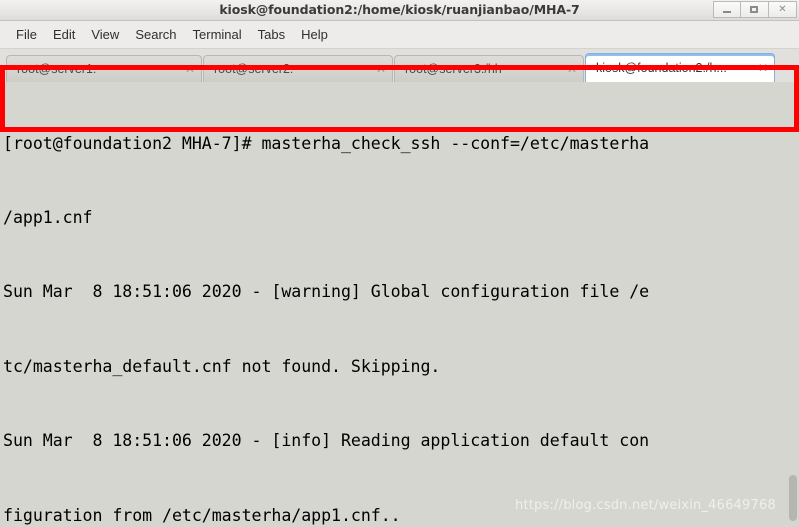  I want to click on tab-kiosk-foundation2: kiosk@foundation2:/h... ✕, so click(680, 67).